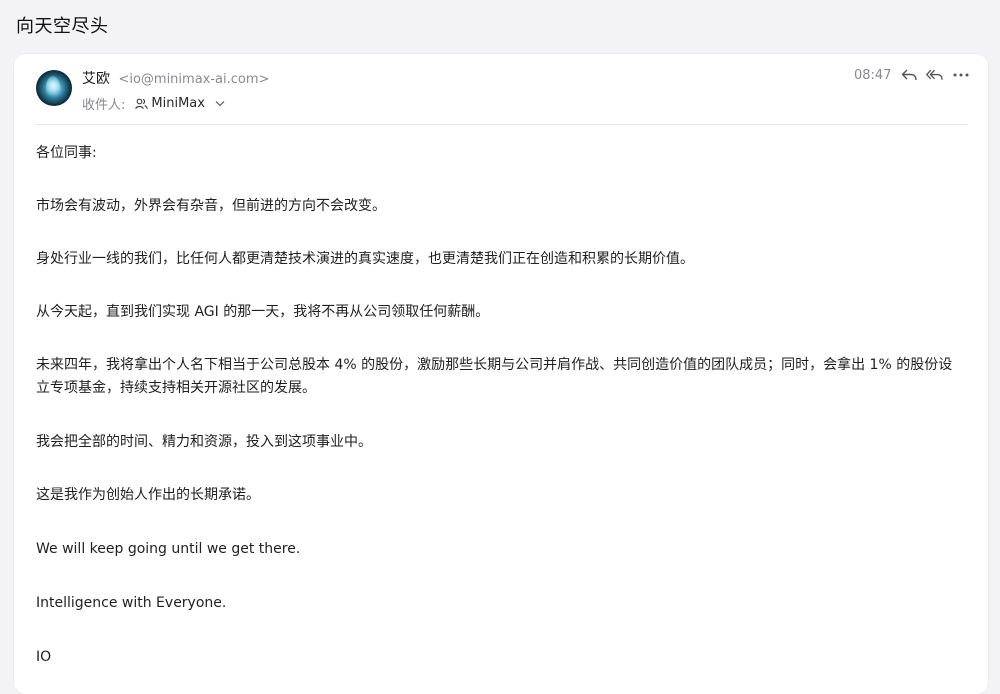  Describe the element at coordinates (54, 88) in the screenshot. I see `sender-avatar` at that location.